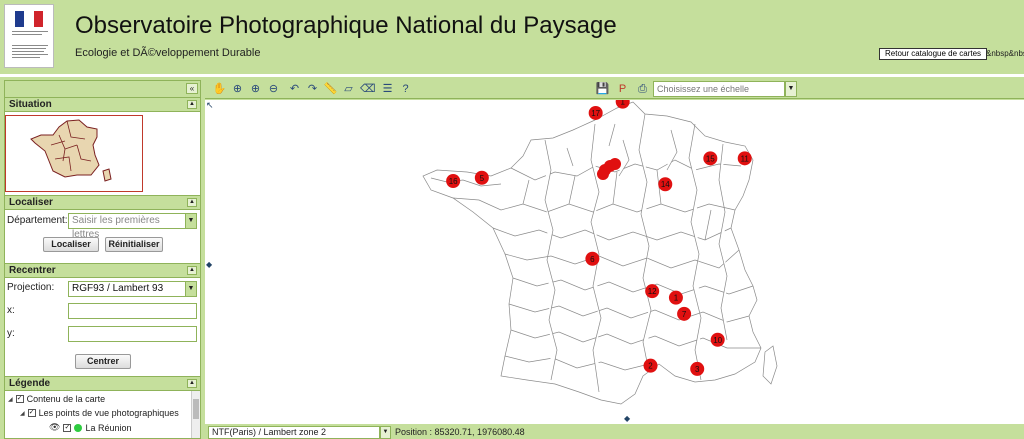  What do you see at coordinates (602, 89) in the screenshot?
I see `save-icon: 💾` at bounding box center [602, 89].